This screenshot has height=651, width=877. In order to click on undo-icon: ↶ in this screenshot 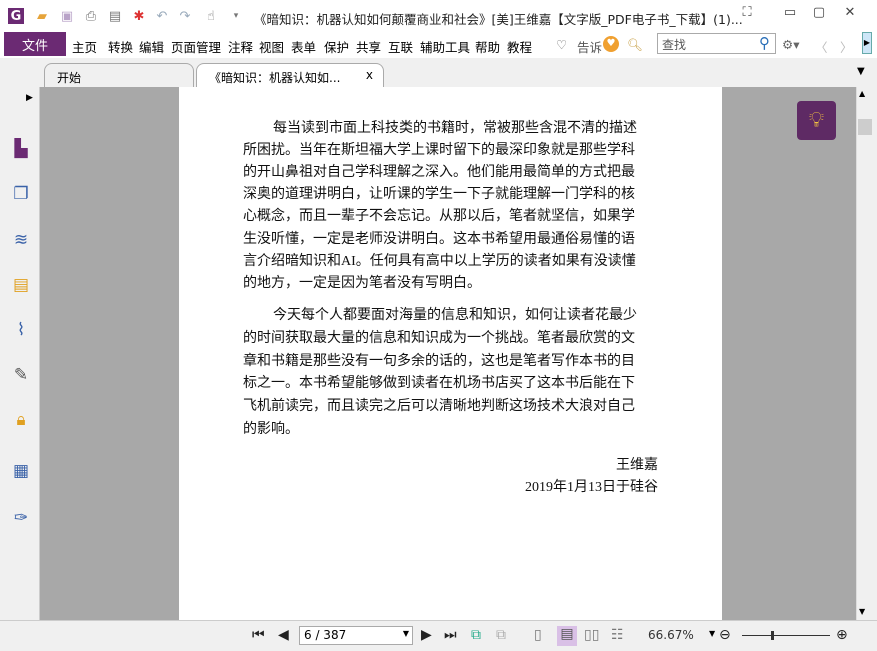, I will do `click(162, 16)`.